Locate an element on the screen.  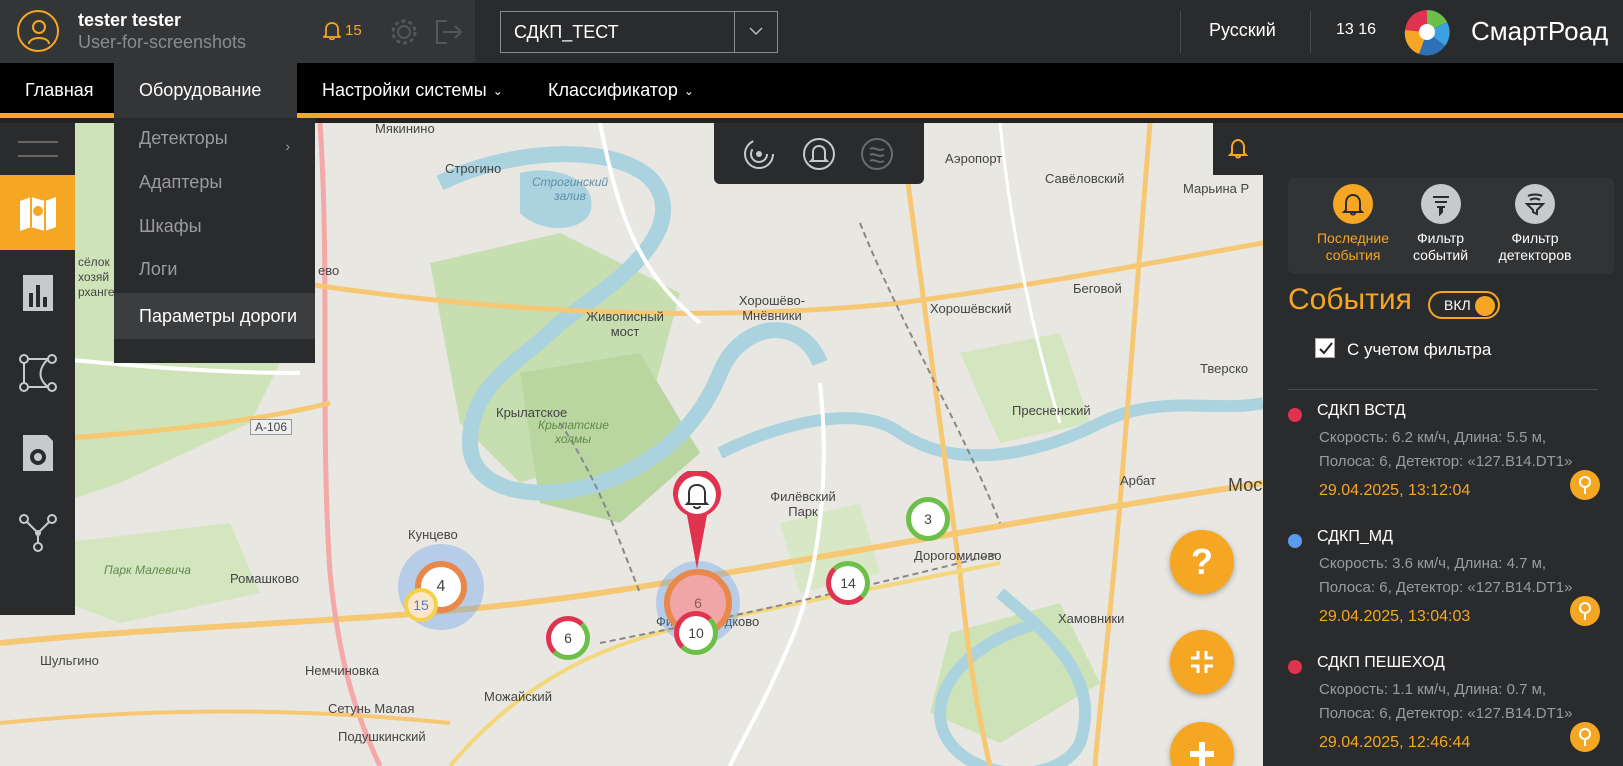
hamburger-menu-icon is located at coordinates (37, 149).